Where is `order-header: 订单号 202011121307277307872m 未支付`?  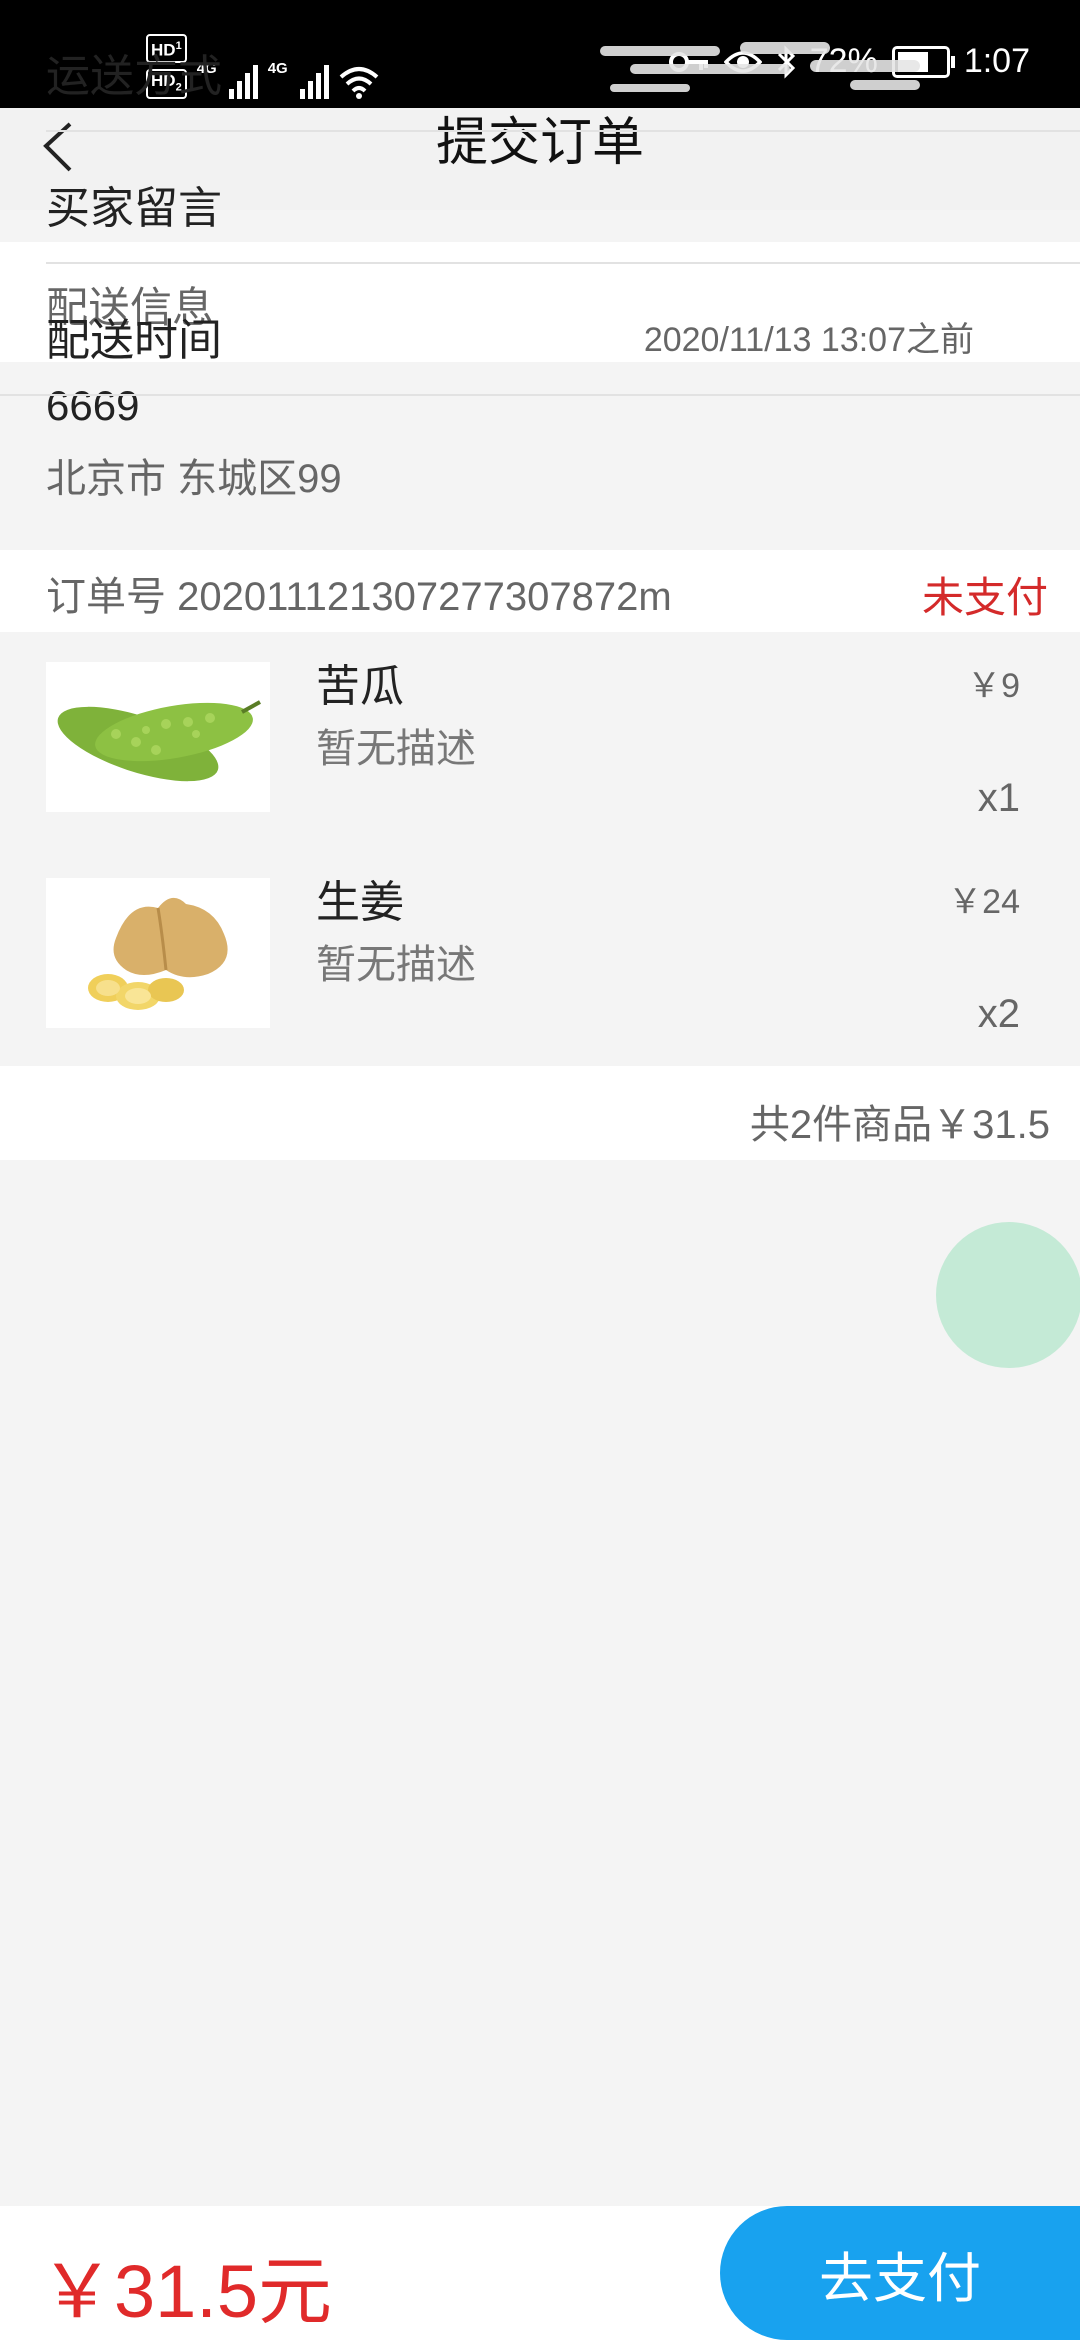
order-header: 订单号 202011121307277307872m 未支付 is located at coordinates (540, 591).